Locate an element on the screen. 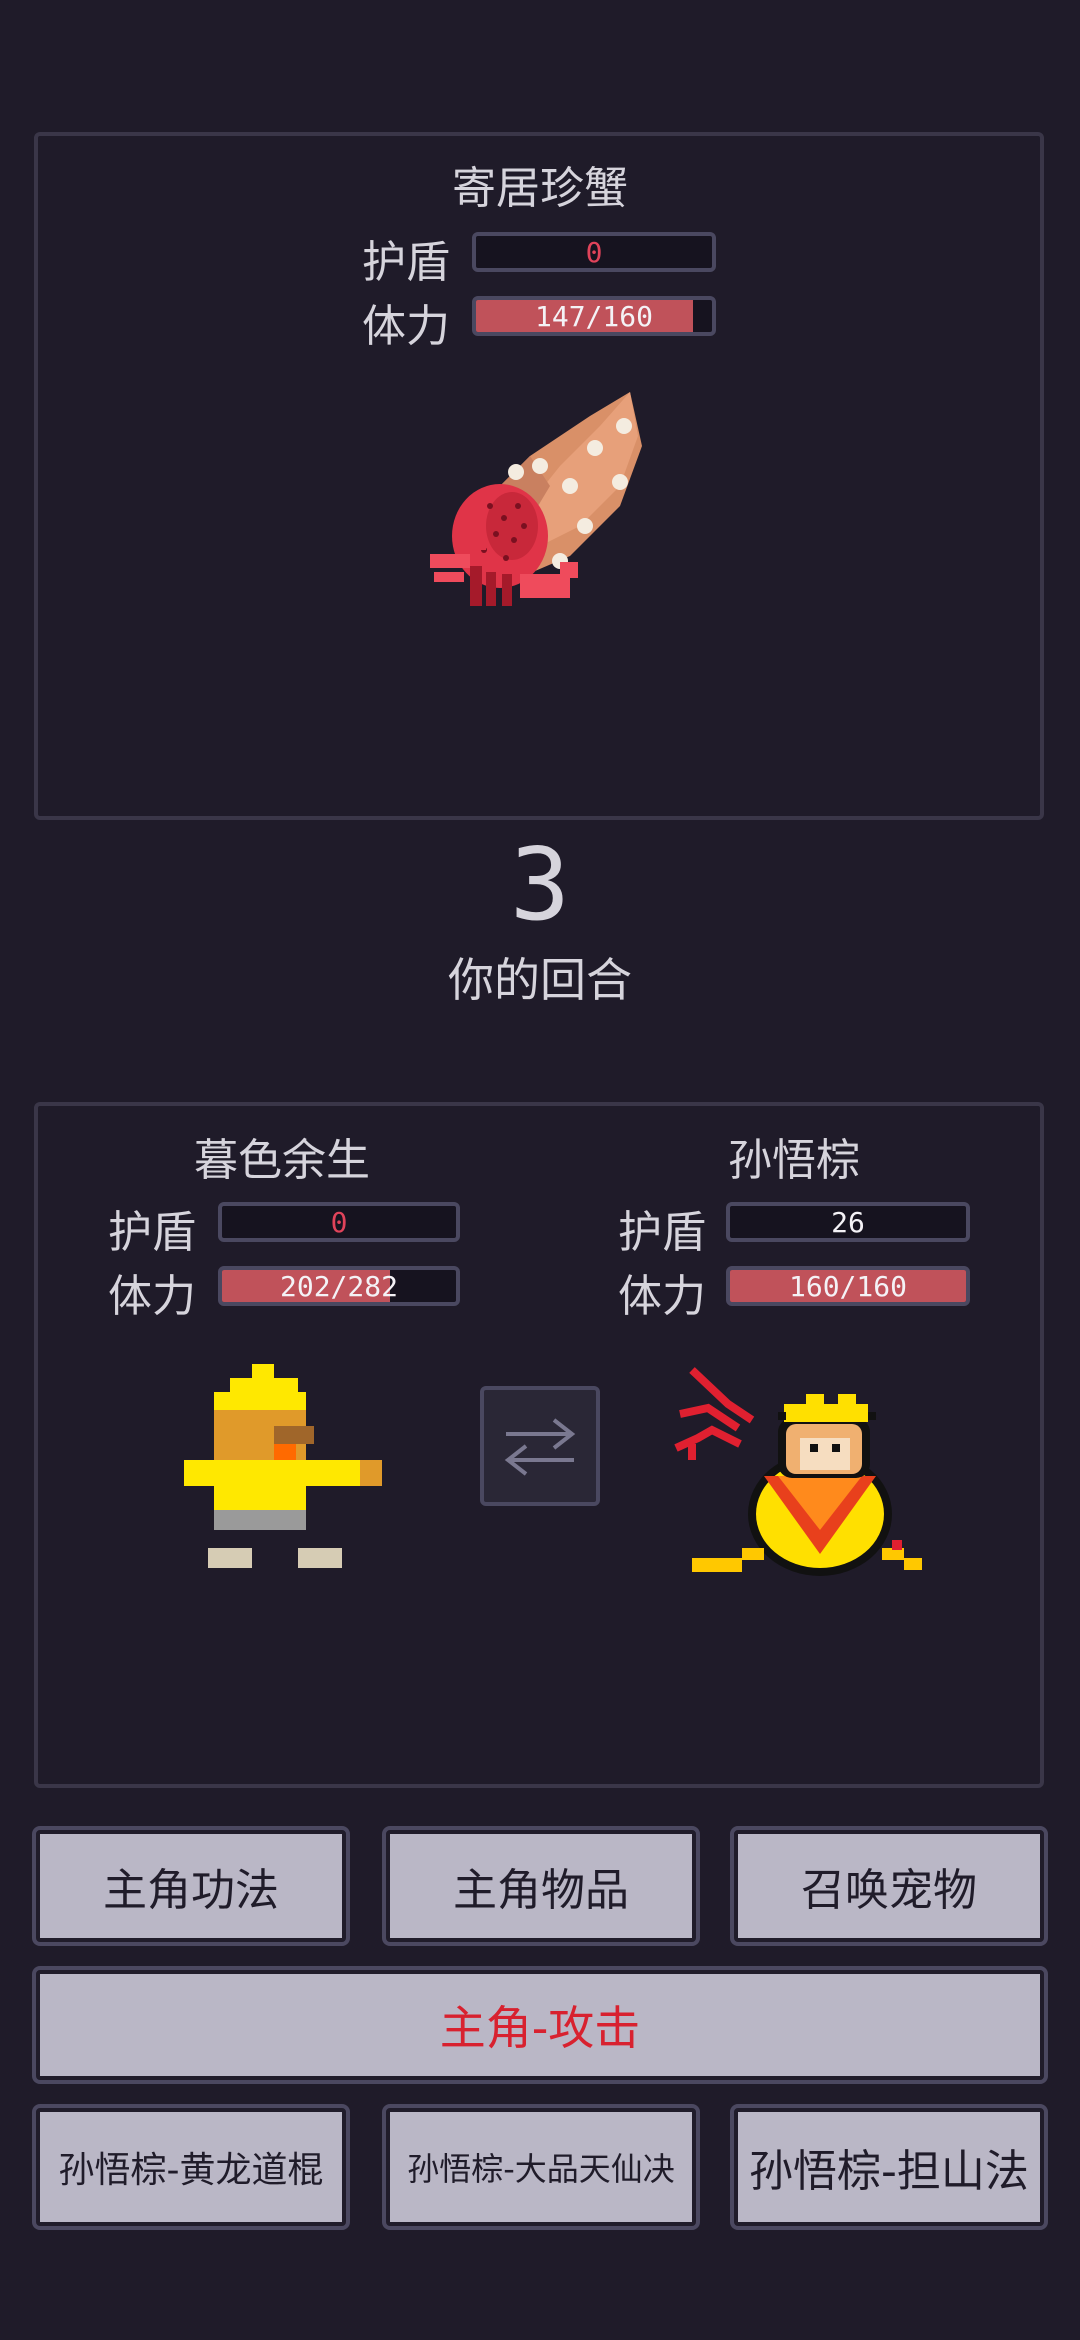 The width and height of the screenshot is (1080, 2340). pet-sprite is located at coordinates (798, 1471).